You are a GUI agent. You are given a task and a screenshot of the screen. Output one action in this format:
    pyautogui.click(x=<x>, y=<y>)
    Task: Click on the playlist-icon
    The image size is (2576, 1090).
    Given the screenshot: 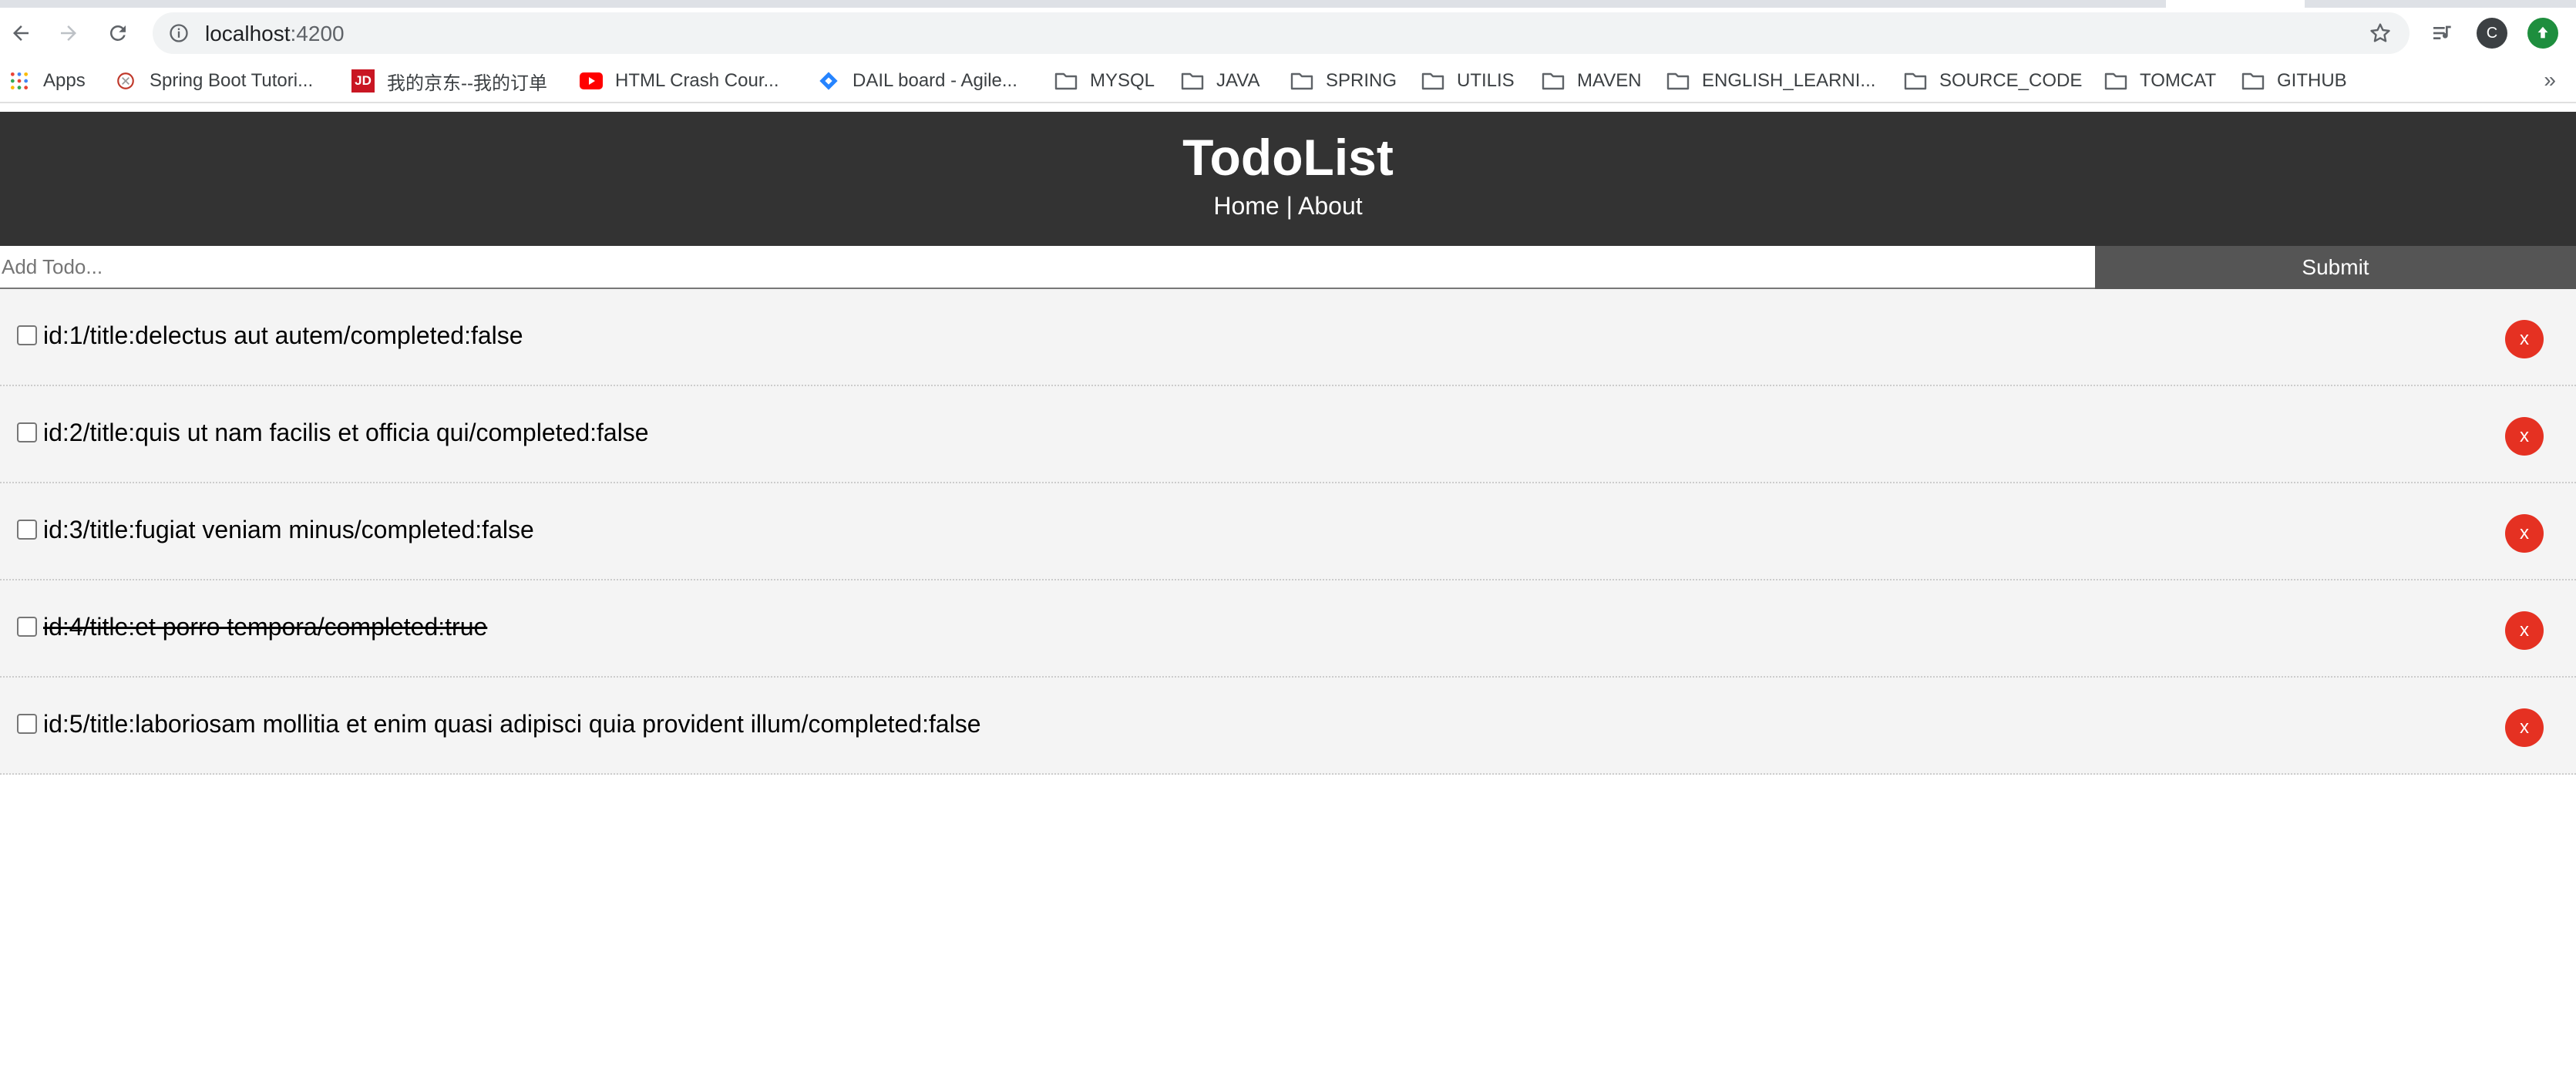 What is the action you would take?
    pyautogui.click(x=2442, y=32)
    